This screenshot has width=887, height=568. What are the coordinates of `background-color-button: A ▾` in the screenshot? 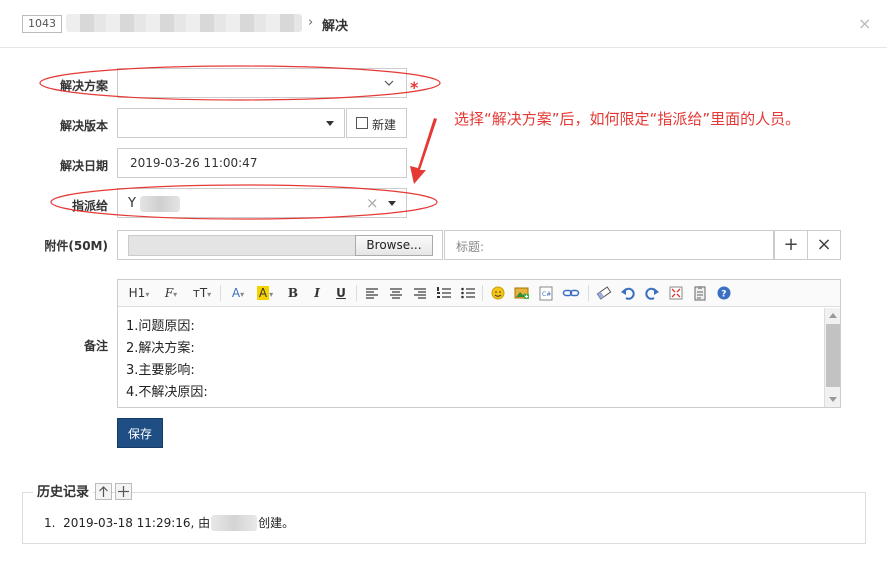 It's located at (265, 293).